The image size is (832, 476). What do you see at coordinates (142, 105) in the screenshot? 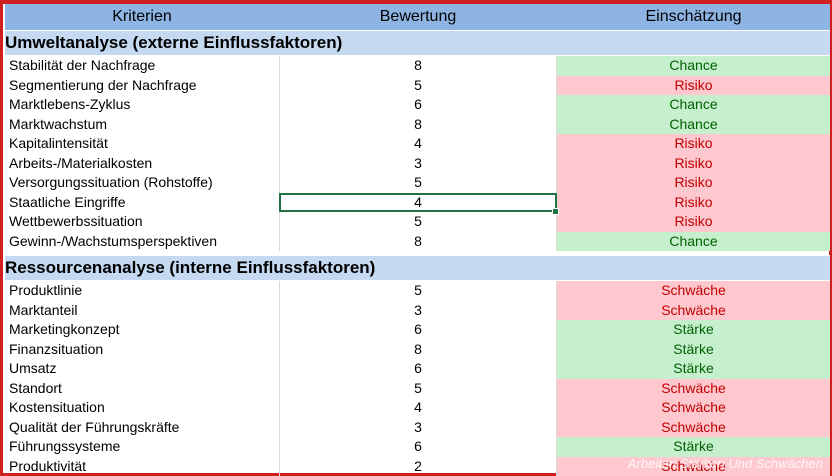
I see `criterion-cell: Marktlebens-Zyklus` at bounding box center [142, 105].